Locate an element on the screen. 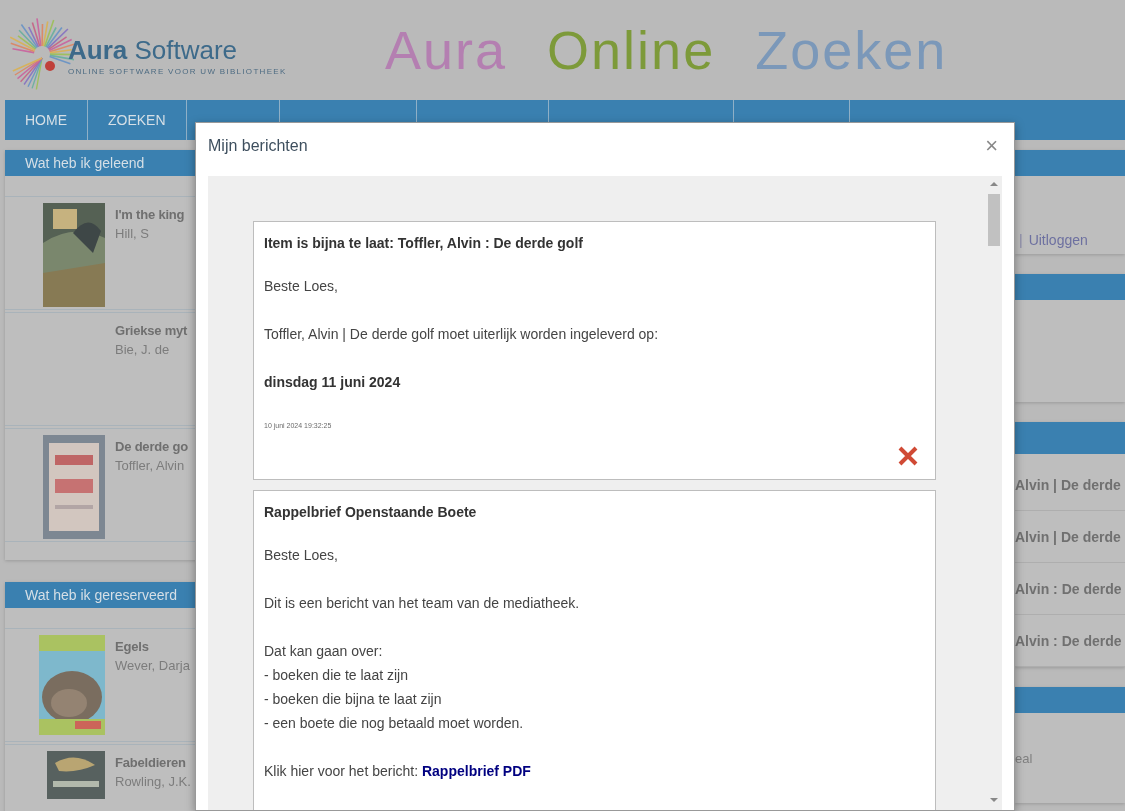 Image resolution: width=1125 pixels, height=811 pixels. message-text: - een boete die nog betaald moet worden. is located at coordinates (394, 723).